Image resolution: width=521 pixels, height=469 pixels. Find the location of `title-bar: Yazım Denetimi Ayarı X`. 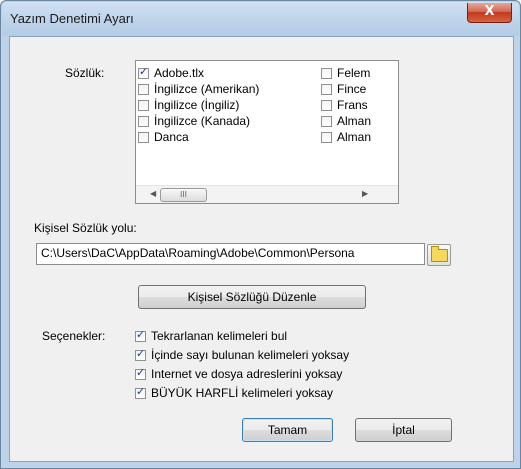

title-bar: Yazım Denetimi Ayarı X is located at coordinates (260, 19).